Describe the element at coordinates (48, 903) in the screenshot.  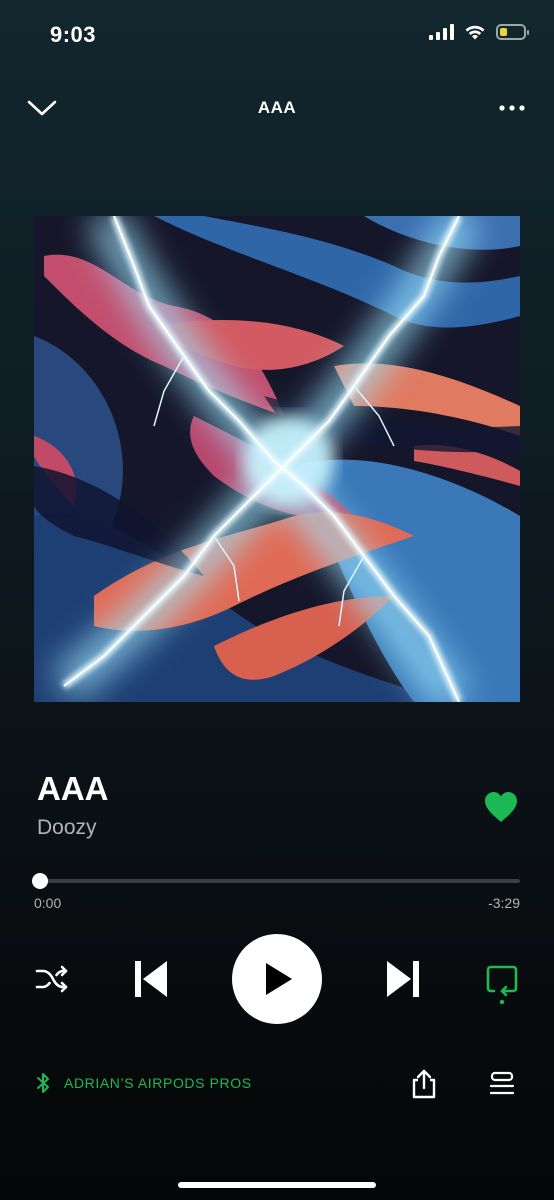
I see `elapsed-time: 0:00` at that location.